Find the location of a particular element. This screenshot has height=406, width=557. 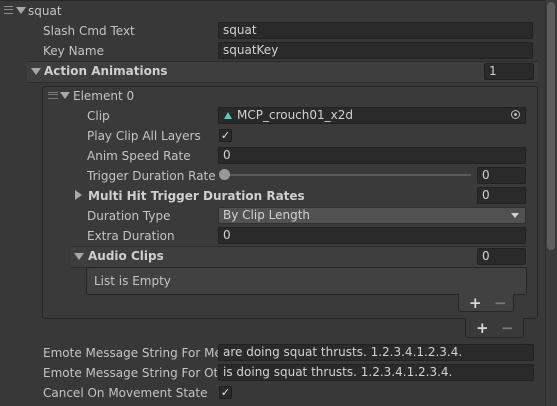

slash-cmd-input: squat is located at coordinates (375, 30).